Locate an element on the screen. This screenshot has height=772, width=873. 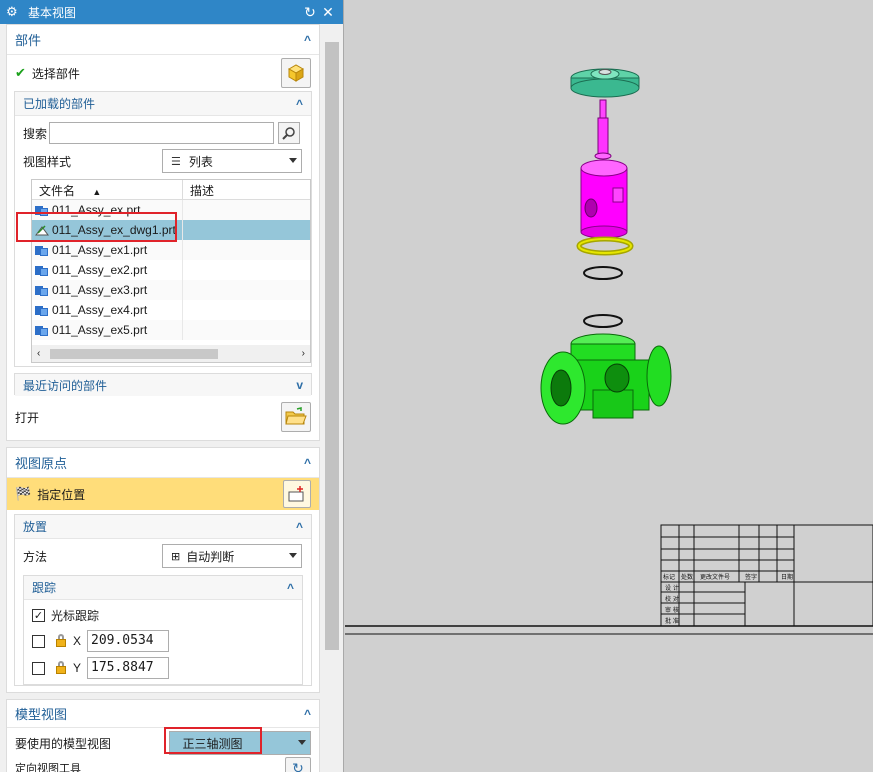
check-icon: ✔ is located at coordinates (20, 72).